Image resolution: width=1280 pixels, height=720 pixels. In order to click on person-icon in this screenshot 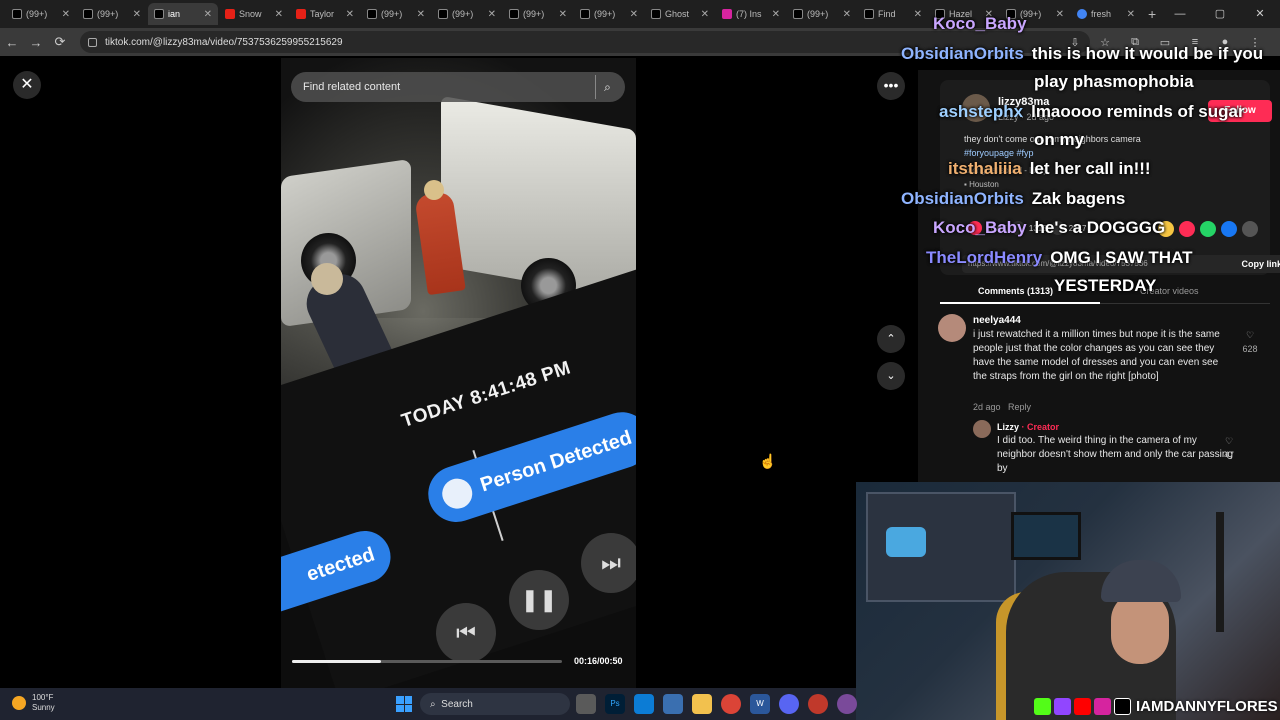, I will do `click(457, 493)`.